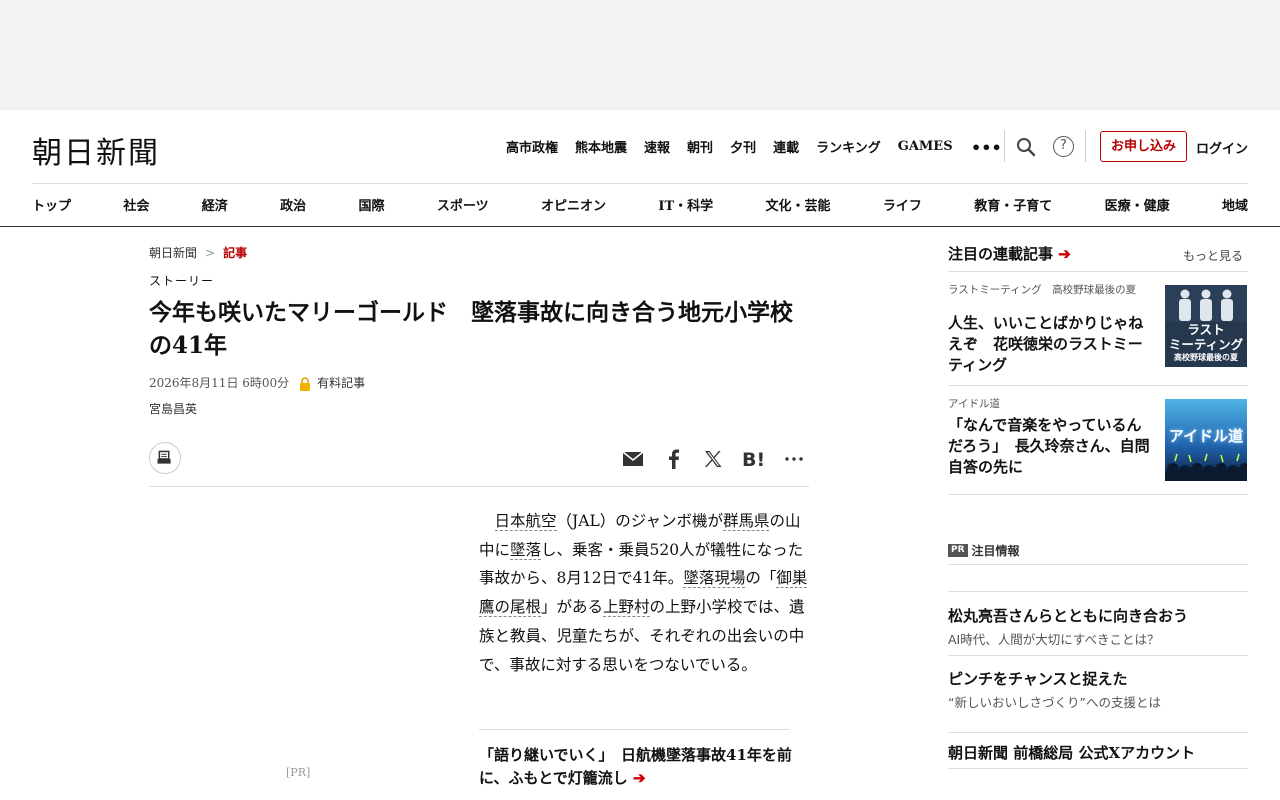 The height and width of the screenshot is (800, 1280). What do you see at coordinates (298, 772) in the screenshot?
I see `ad-pr-label: [PR]` at bounding box center [298, 772].